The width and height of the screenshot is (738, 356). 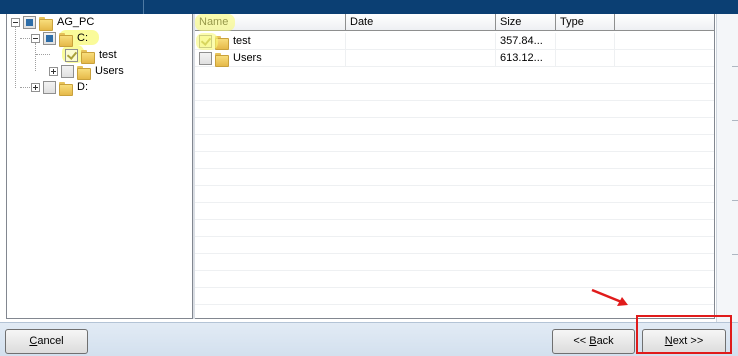 What do you see at coordinates (369, 7) in the screenshot?
I see `window-title-bar` at bounding box center [369, 7].